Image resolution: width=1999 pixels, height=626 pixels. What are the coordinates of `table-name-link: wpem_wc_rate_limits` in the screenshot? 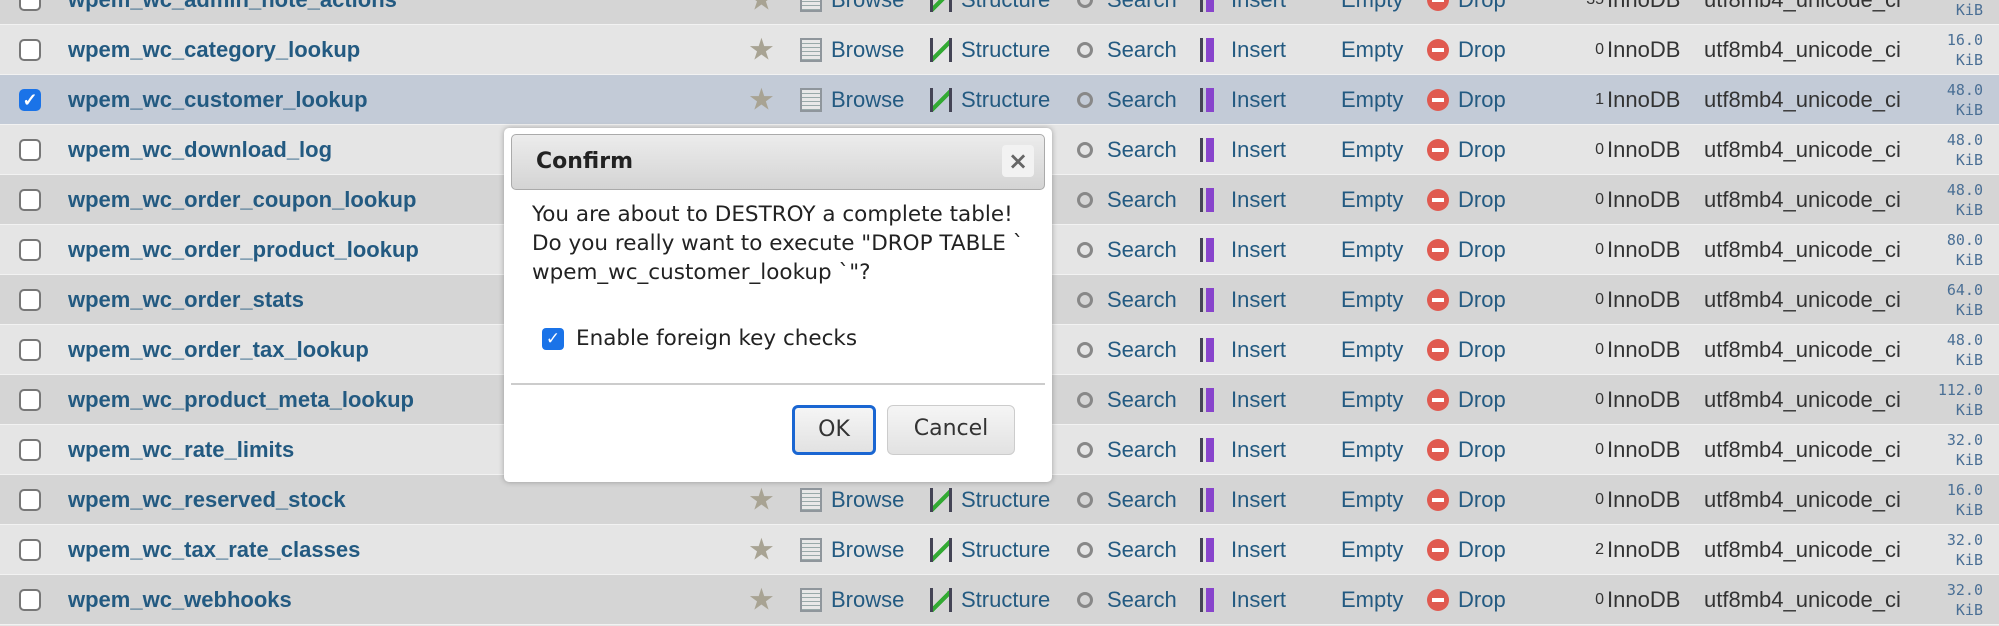 It's located at (181, 450).